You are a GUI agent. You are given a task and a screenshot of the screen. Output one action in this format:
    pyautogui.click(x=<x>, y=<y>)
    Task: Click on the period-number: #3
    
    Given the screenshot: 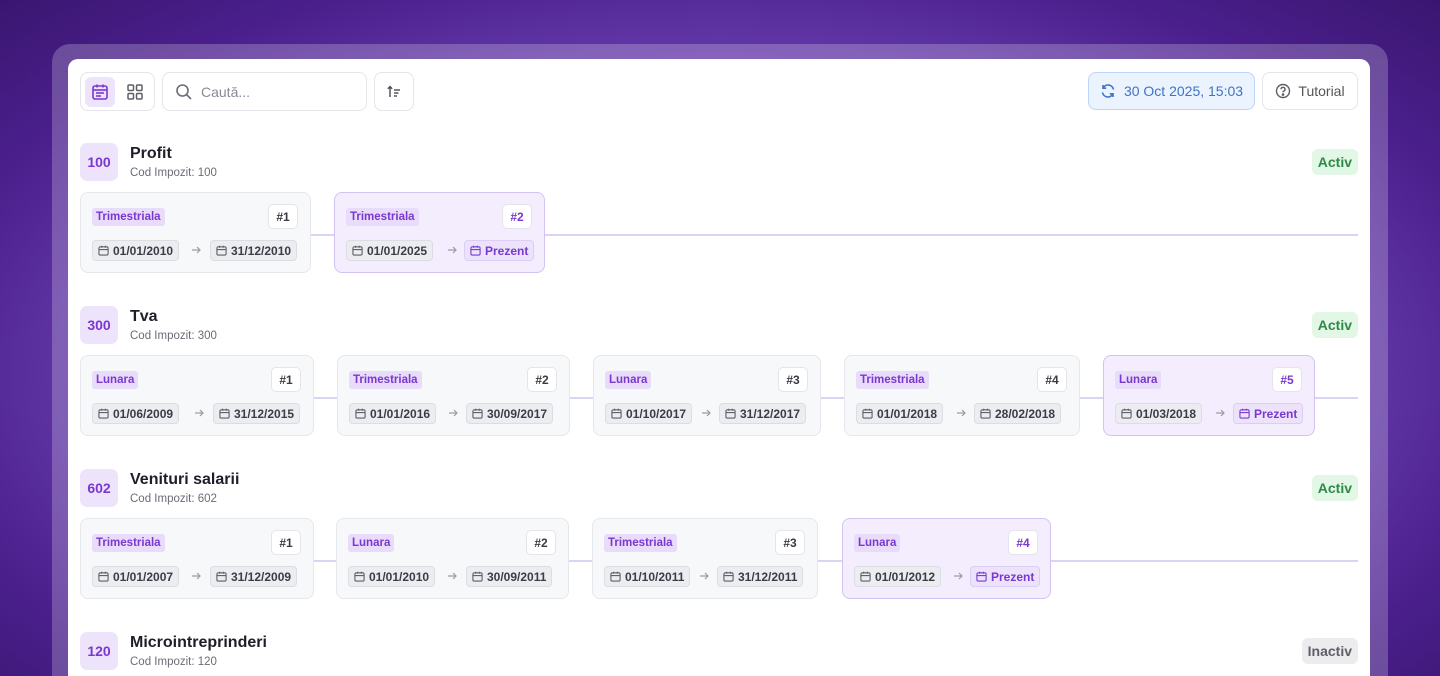 What is the action you would take?
    pyautogui.click(x=793, y=379)
    